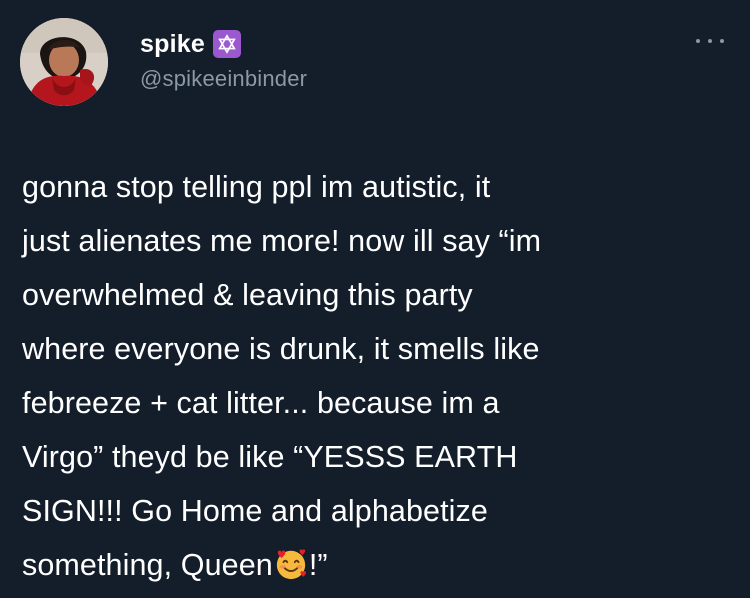 The width and height of the screenshot is (750, 598). I want to click on star-of-david-icon, so click(226, 44).